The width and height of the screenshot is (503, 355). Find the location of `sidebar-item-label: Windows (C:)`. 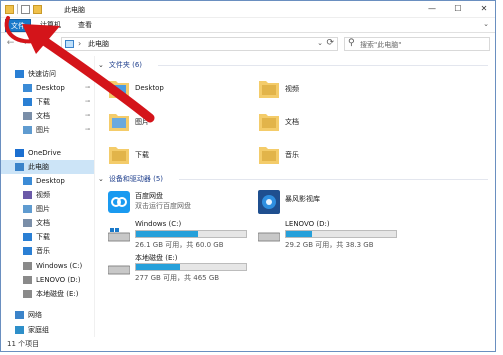

sidebar-item-label: Windows (C:) is located at coordinates (59, 266).